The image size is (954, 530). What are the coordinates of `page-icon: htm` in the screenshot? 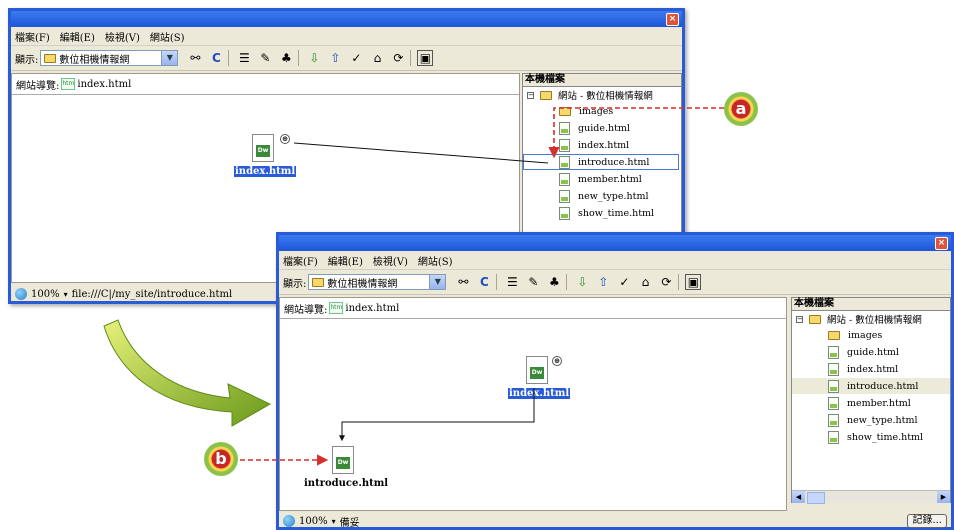 It's located at (68, 84).